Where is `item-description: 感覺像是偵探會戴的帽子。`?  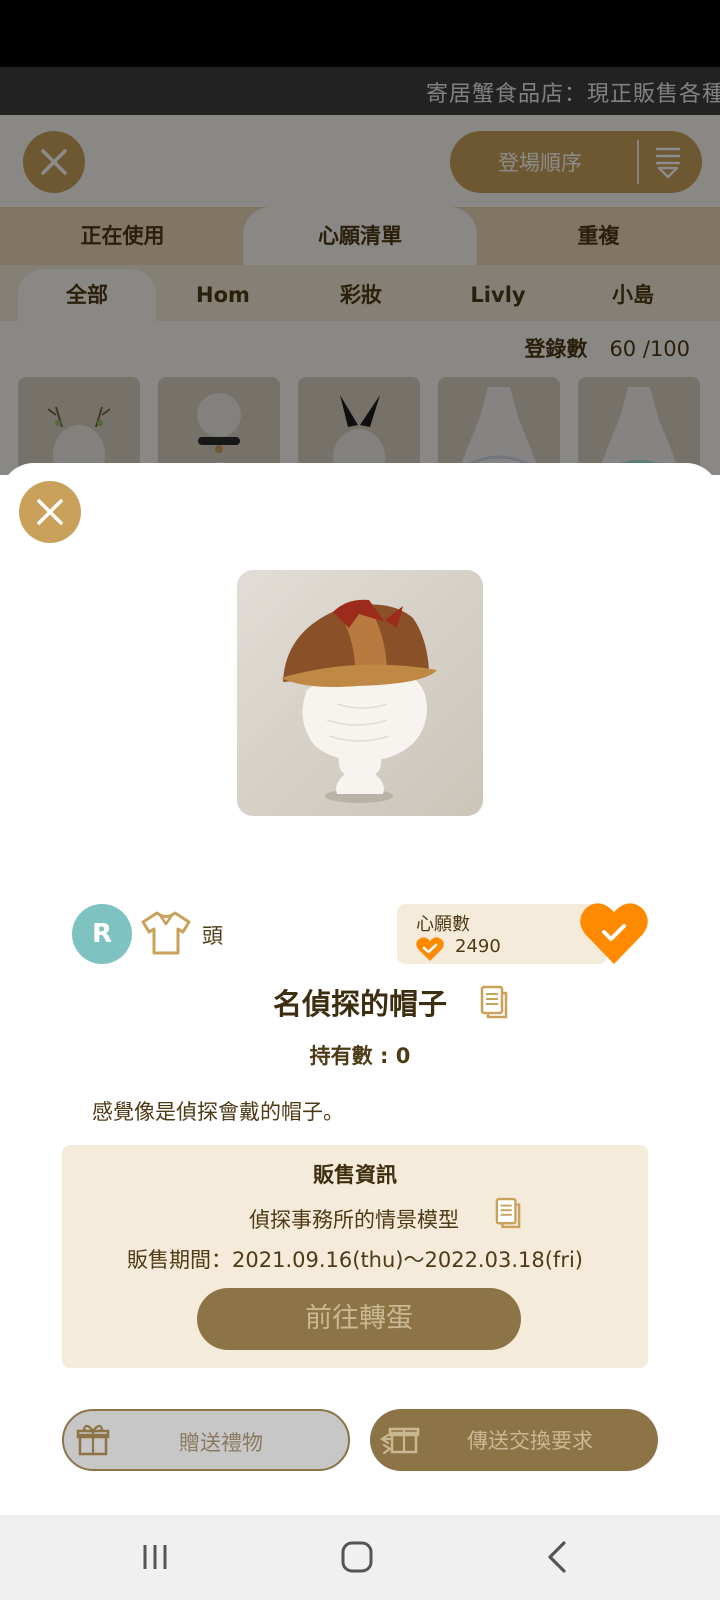 item-description: 感覺像是偵探會戴的帽子。 is located at coordinates (218, 1112).